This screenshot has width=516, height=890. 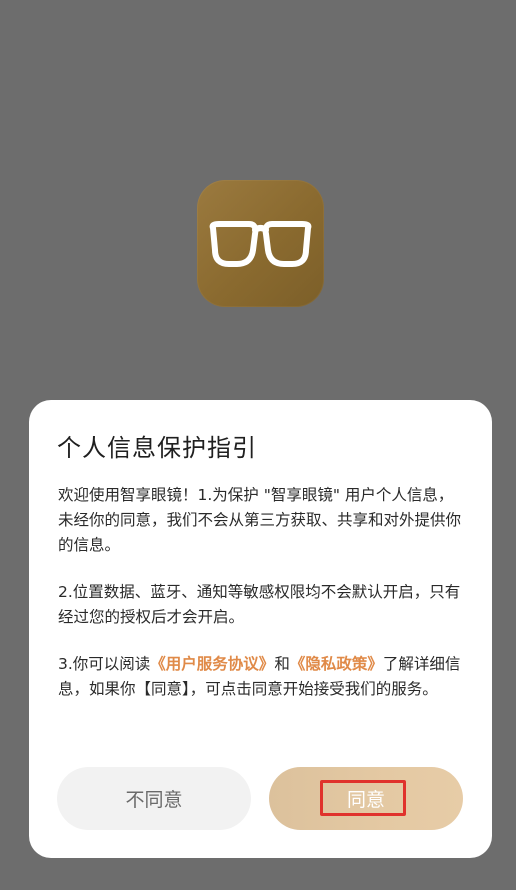 I want to click on agree-button: 同意, so click(x=366, y=798).